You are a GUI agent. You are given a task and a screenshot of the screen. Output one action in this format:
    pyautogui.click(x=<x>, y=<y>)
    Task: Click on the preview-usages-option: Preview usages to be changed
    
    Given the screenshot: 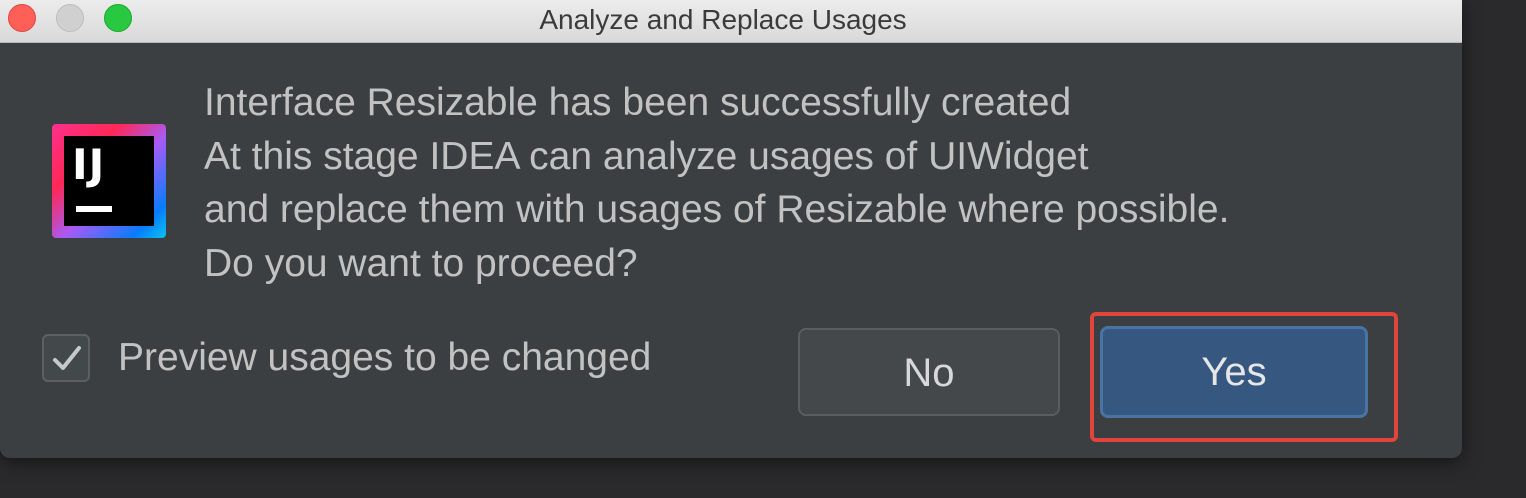 What is the action you would take?
    pyautogui.click(x=346, y=358)
    